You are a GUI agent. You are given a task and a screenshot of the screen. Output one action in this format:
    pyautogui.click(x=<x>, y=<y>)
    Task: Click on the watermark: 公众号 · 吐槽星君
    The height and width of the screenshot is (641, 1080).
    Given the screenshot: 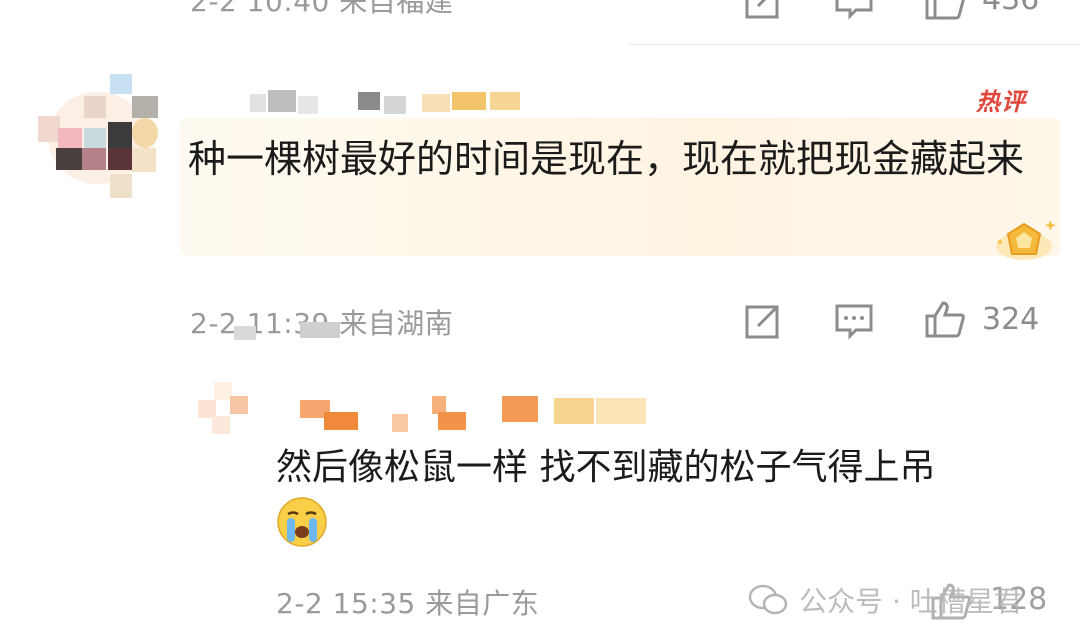 What is the action you would take?
    pyautogui.click(x=885, y=600)
    